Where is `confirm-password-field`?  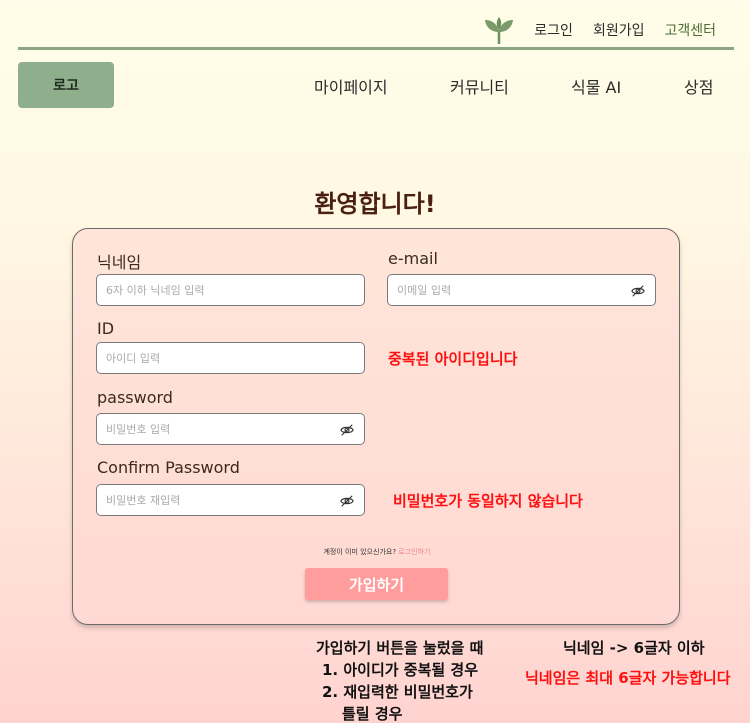 confirm-password-field is located at coordinates (230, 500).